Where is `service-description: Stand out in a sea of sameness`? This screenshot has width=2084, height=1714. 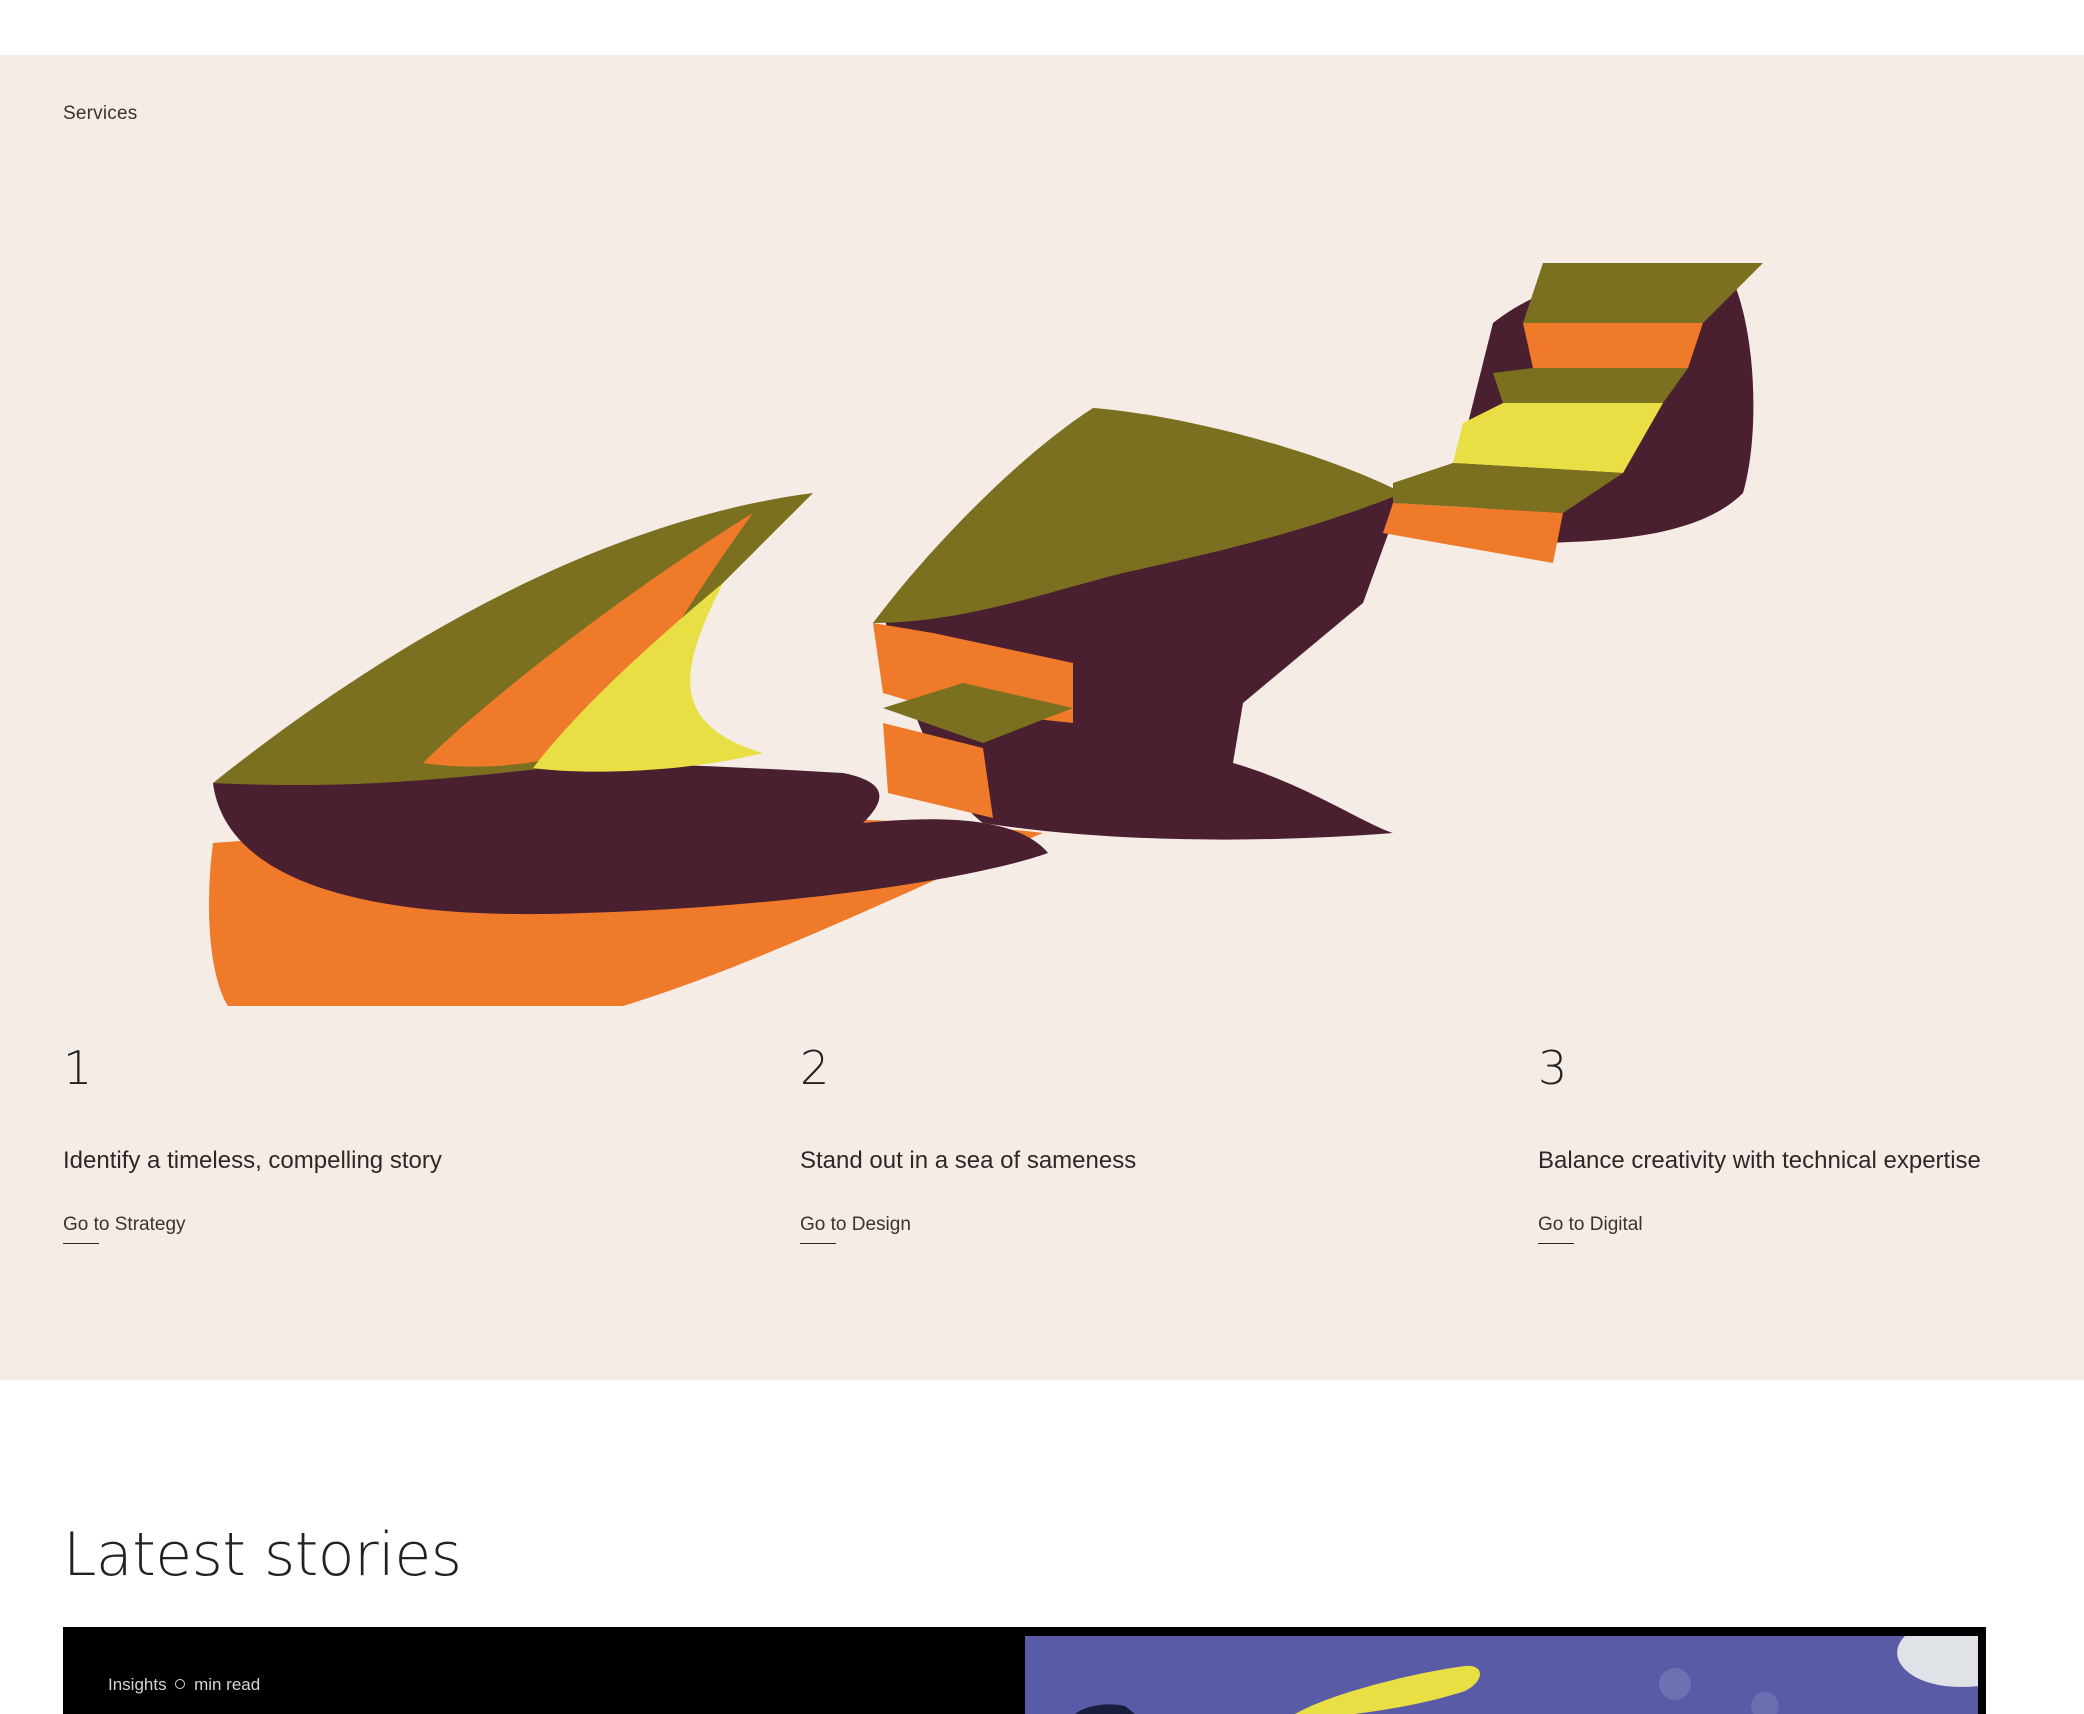 service-description: Stand out in a sea of sameness is located at coordinates (968, 1160).